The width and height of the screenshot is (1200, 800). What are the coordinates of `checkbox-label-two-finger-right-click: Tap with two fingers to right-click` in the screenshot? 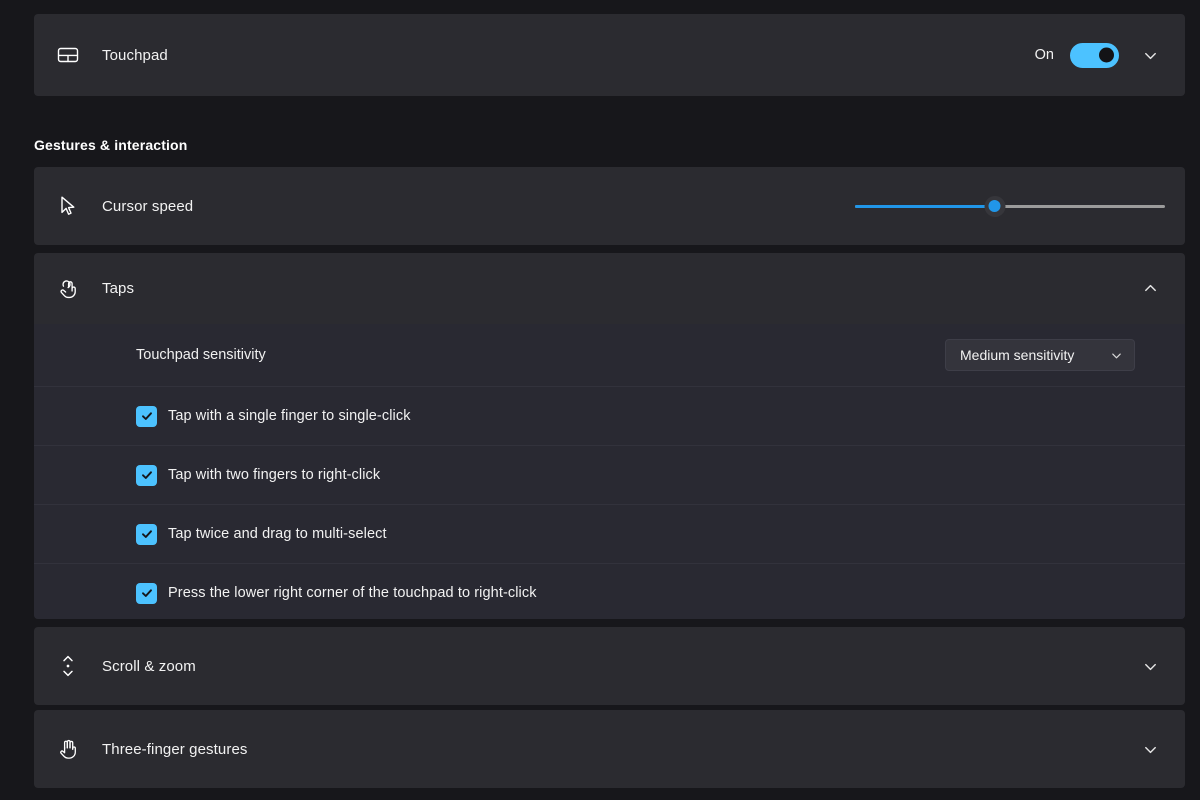 It's located at (274, 475).